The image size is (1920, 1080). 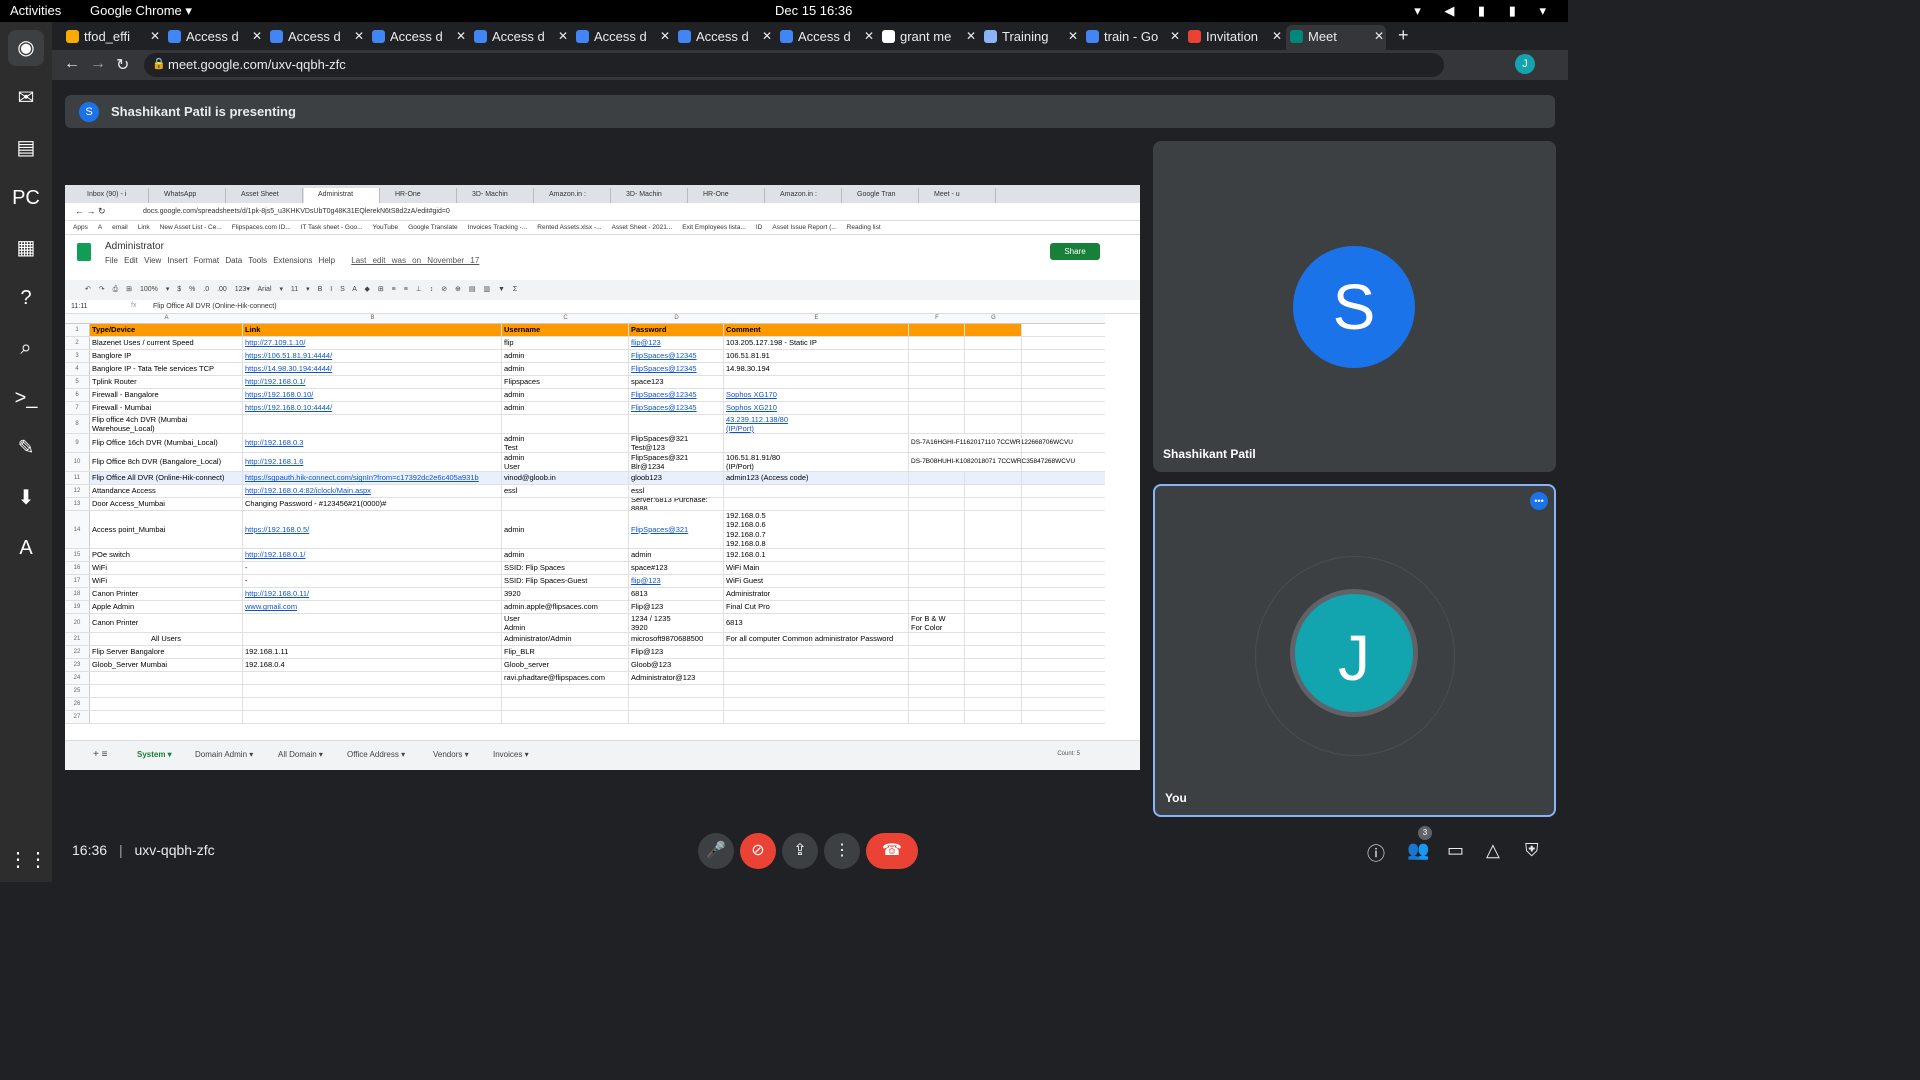 I want to click on table-cell: space#123, so click(x=676, y=568).